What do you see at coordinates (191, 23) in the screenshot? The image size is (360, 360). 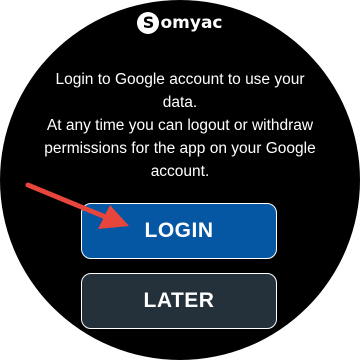 I see `logo-text: omyac` at bounding box center [191, 23].